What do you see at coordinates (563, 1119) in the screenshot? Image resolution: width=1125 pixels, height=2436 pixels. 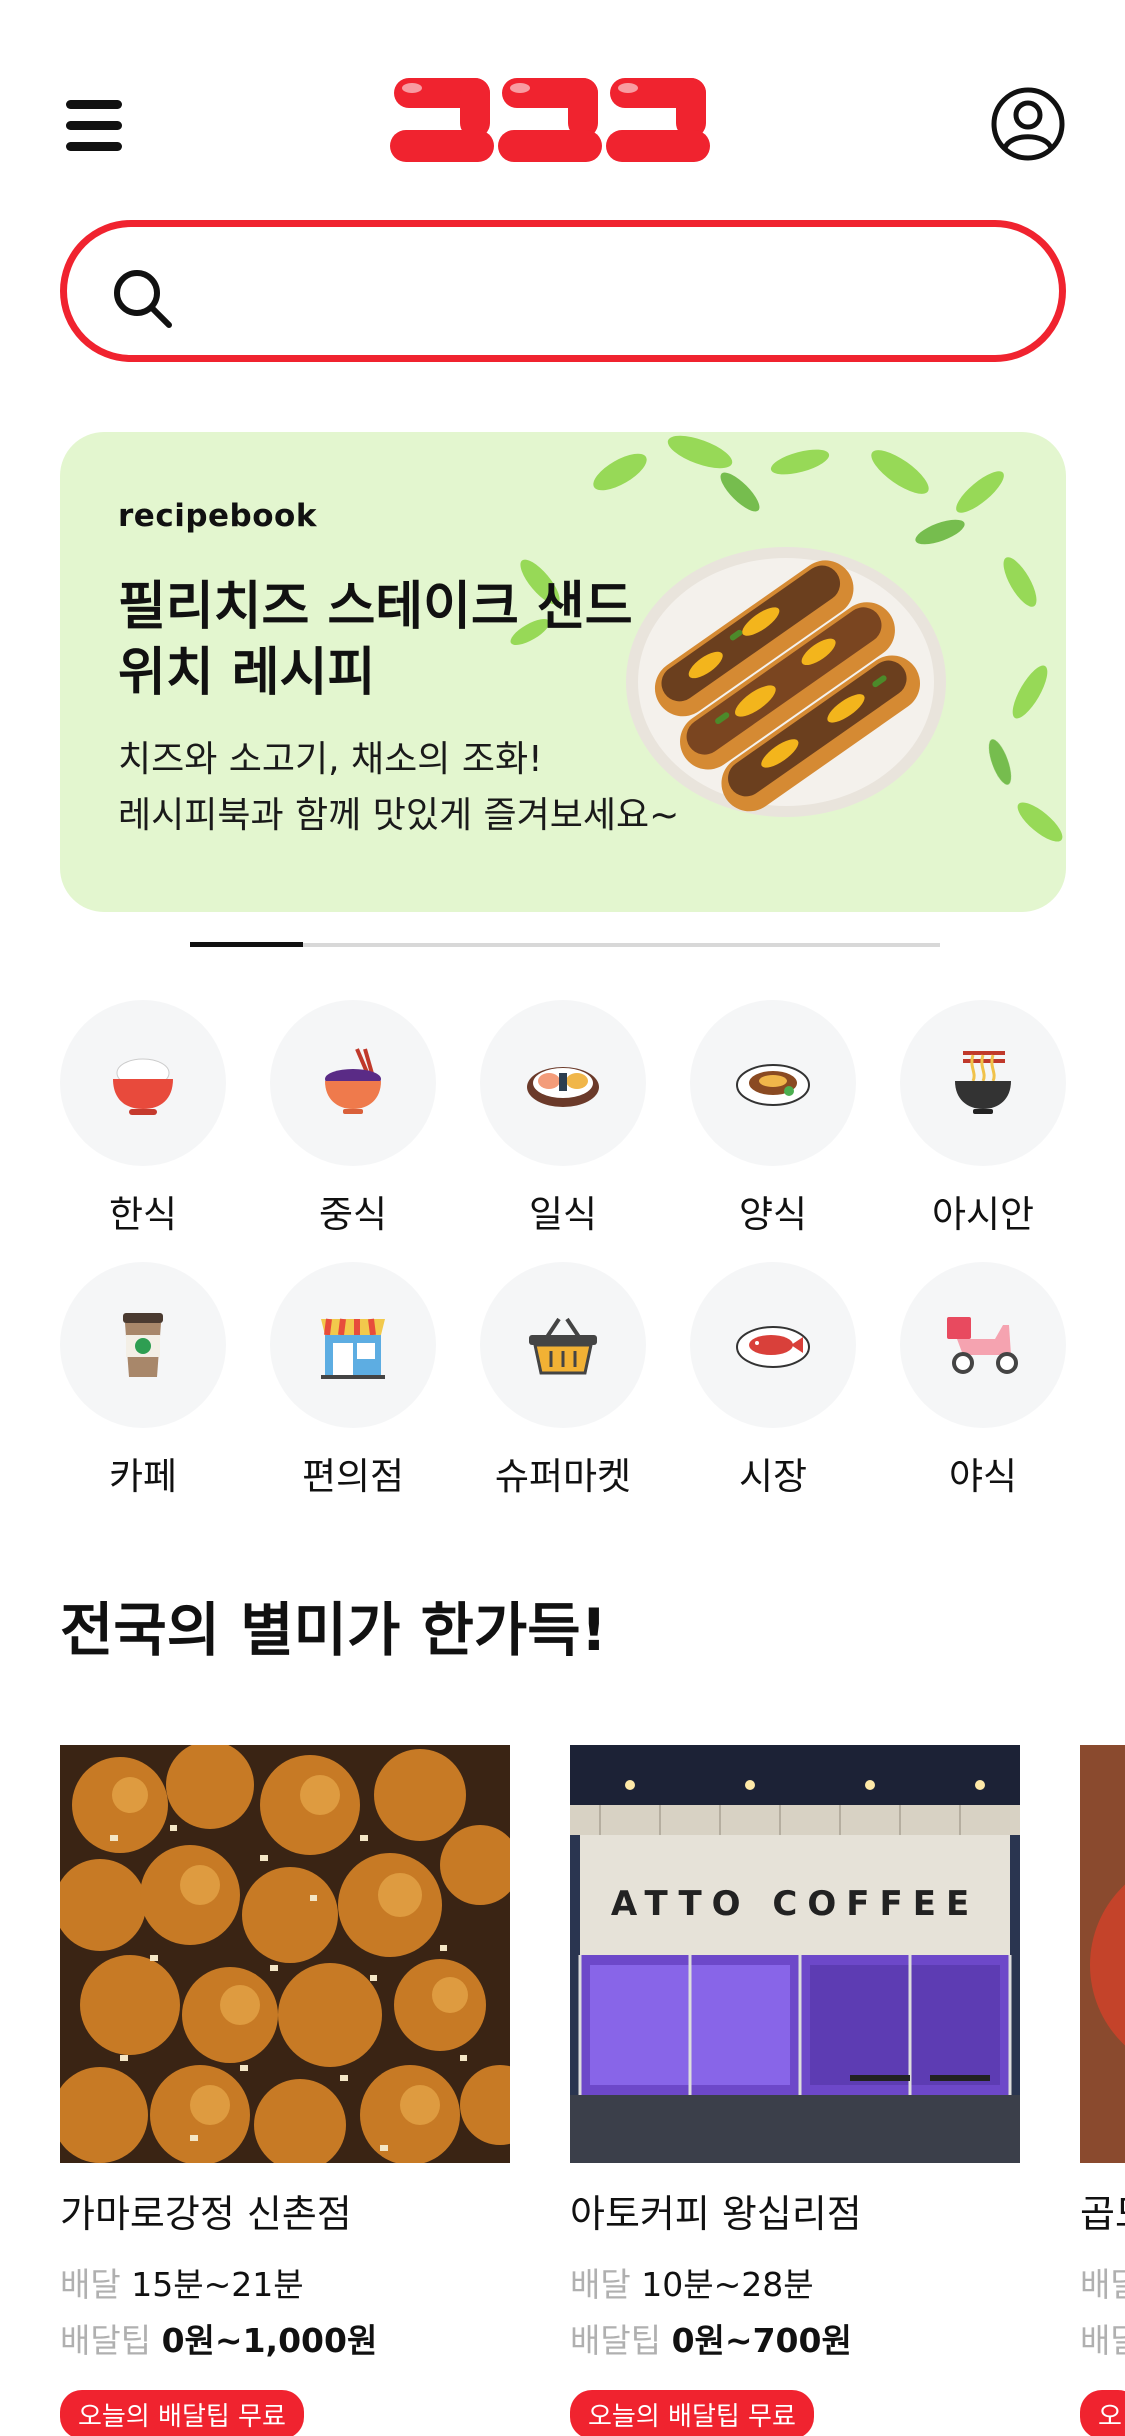 I see `category-japanese: 일식` at bounding box center [563, 1119].